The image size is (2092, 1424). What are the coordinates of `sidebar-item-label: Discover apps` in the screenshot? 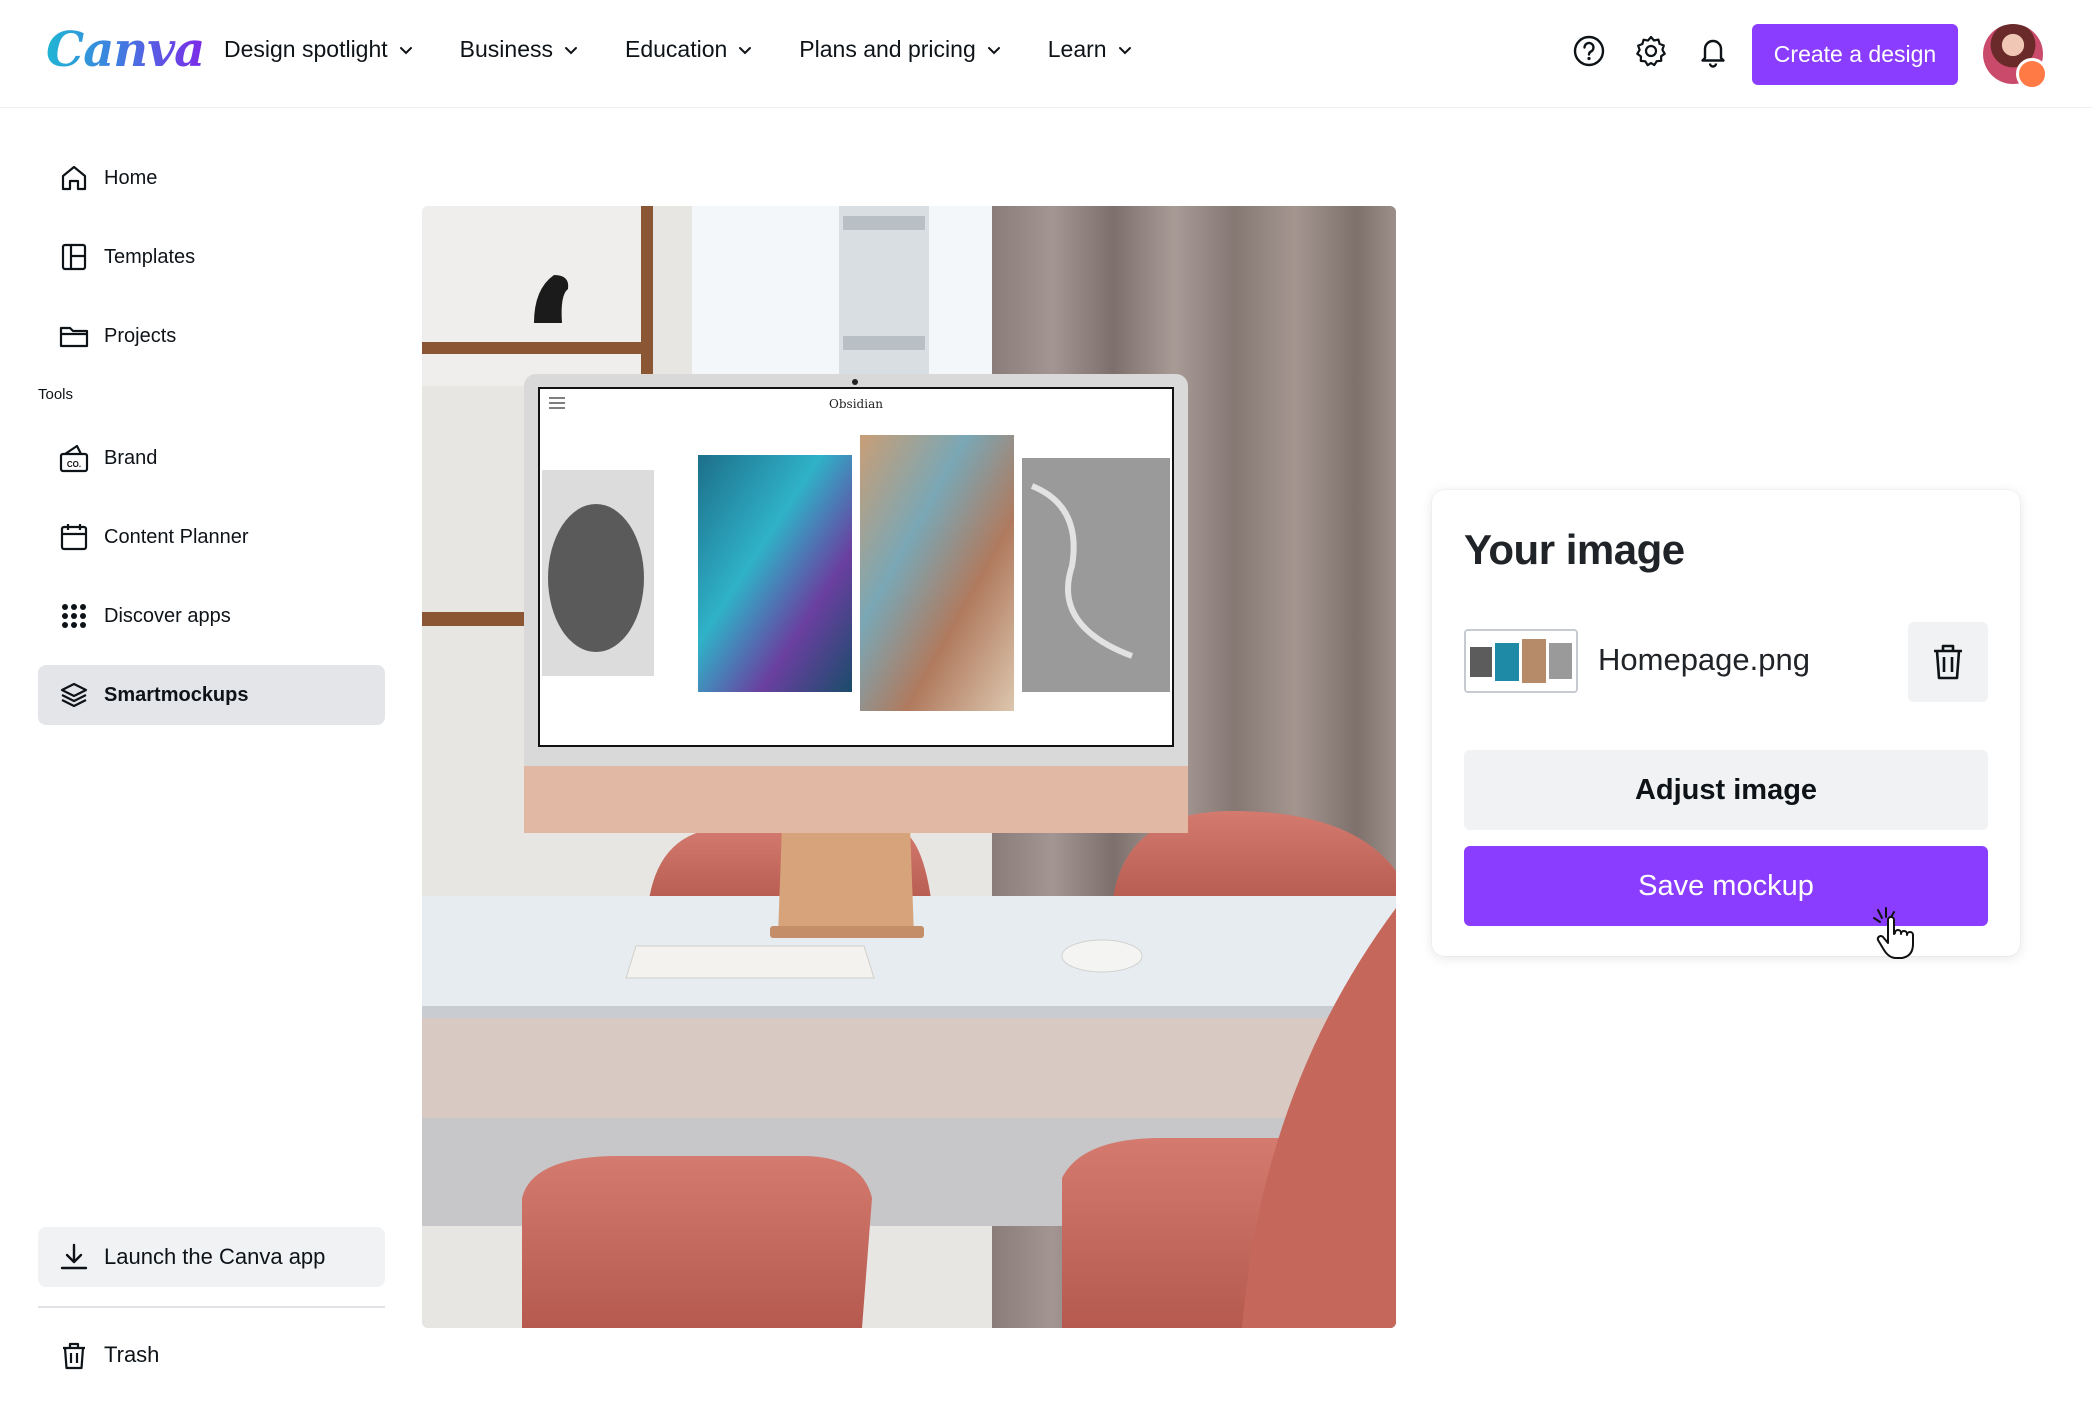 It's located at (167, 615).